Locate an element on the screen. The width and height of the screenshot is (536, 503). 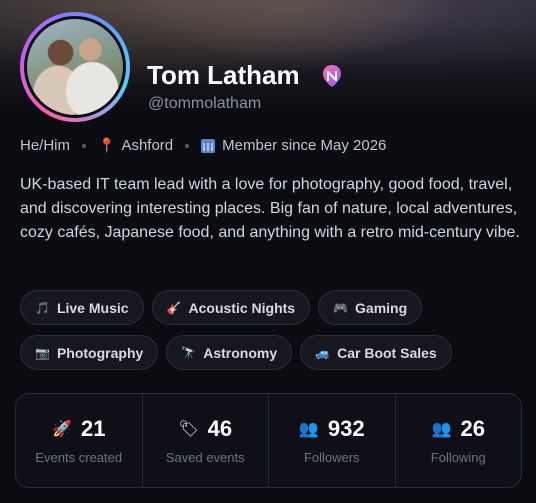
profile-handle: @tommolatham is located at coordinates (205, 103).